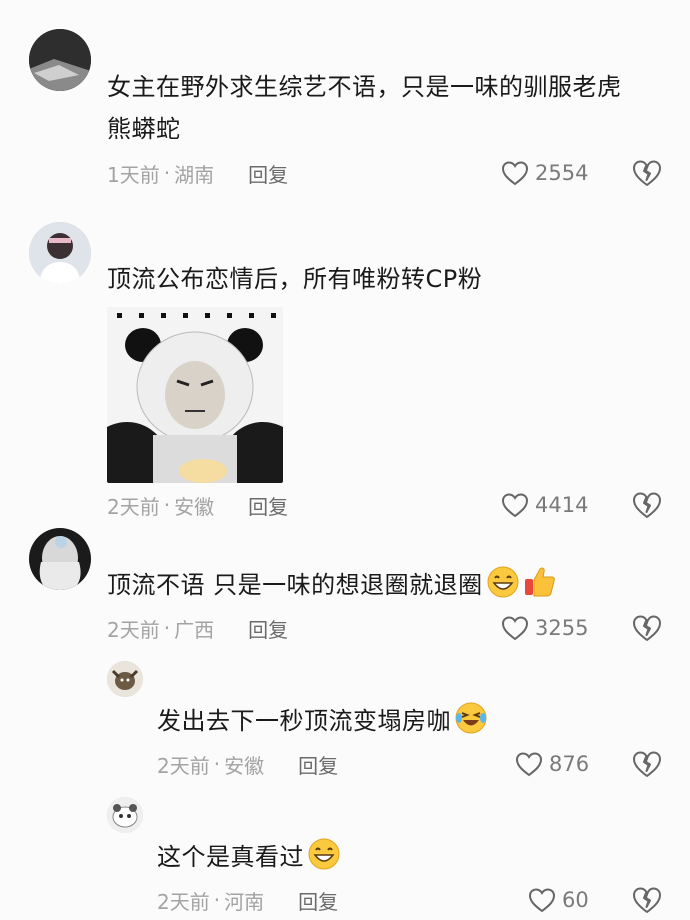  I want to click on like-button: 4414, so click(544, 505).